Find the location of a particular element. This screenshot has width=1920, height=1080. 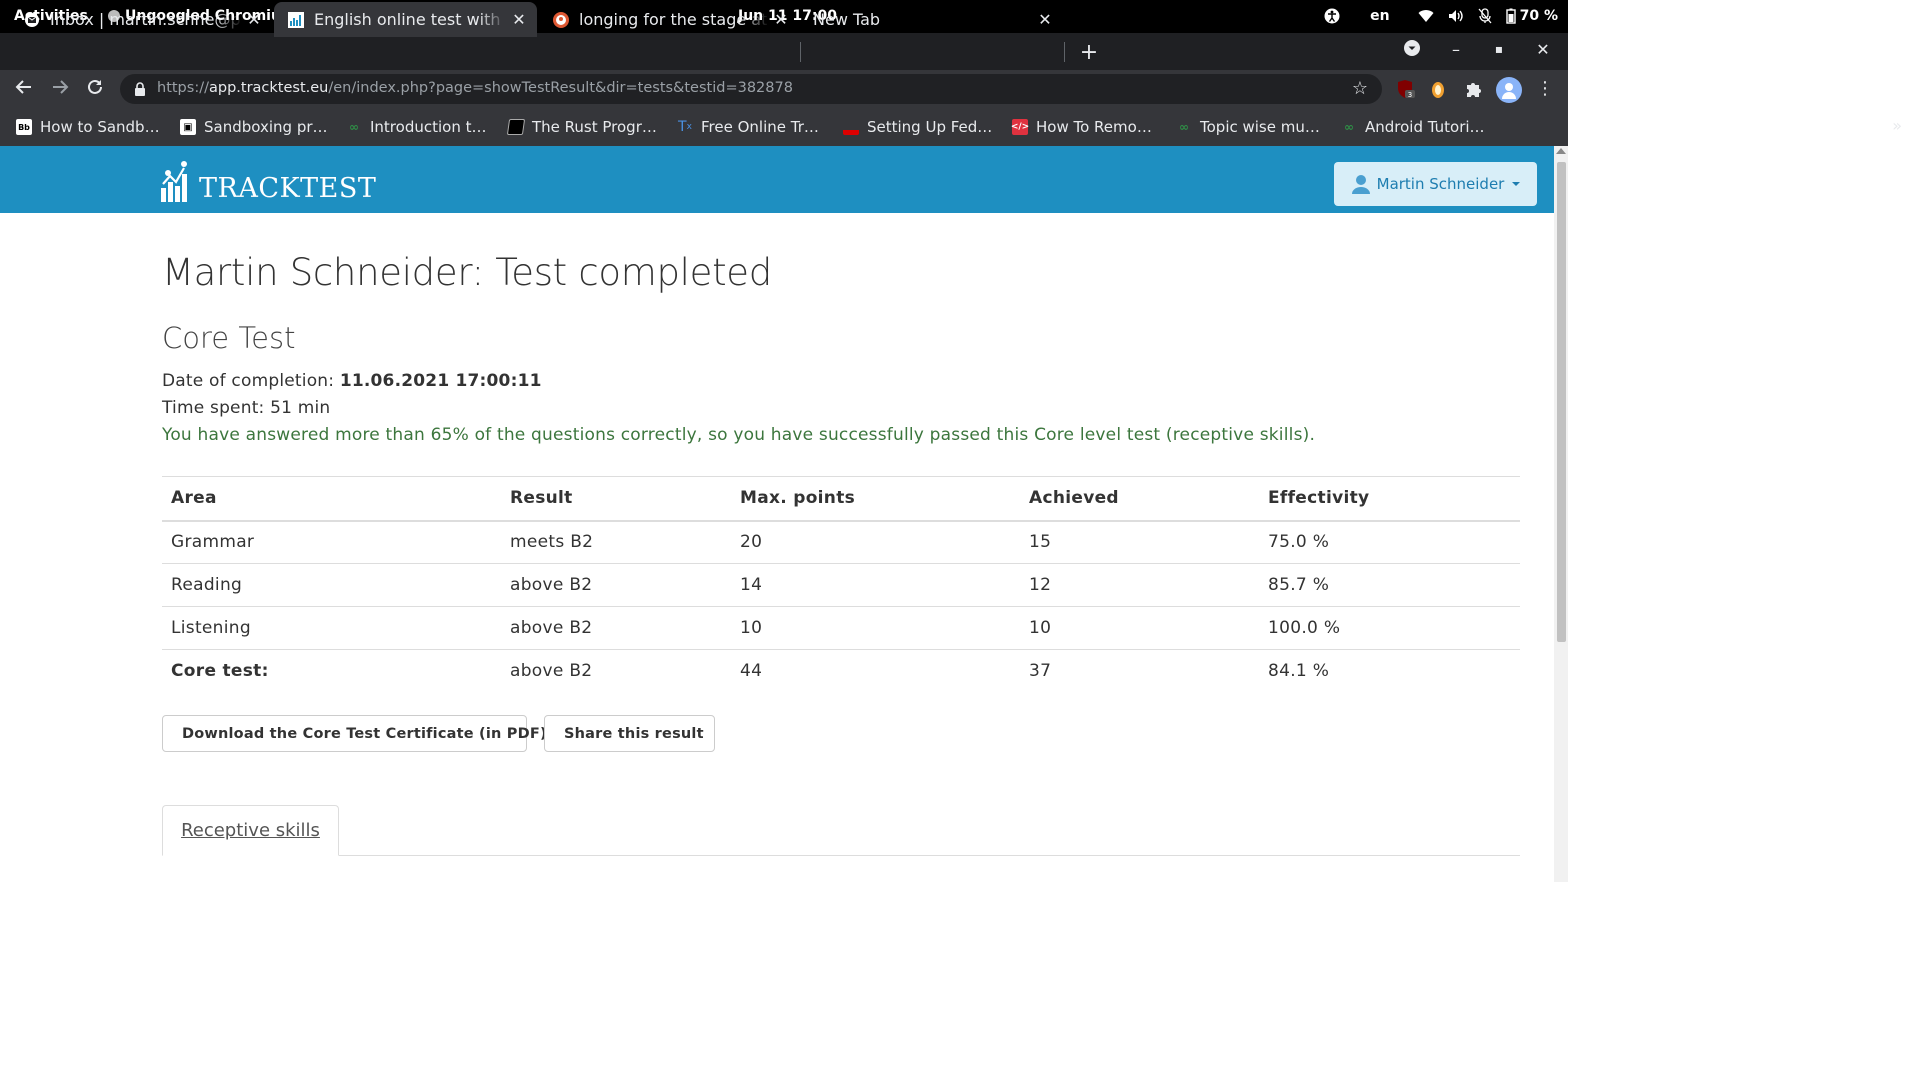

system-tray: en 70 % is located at coordinates (1441, 16).